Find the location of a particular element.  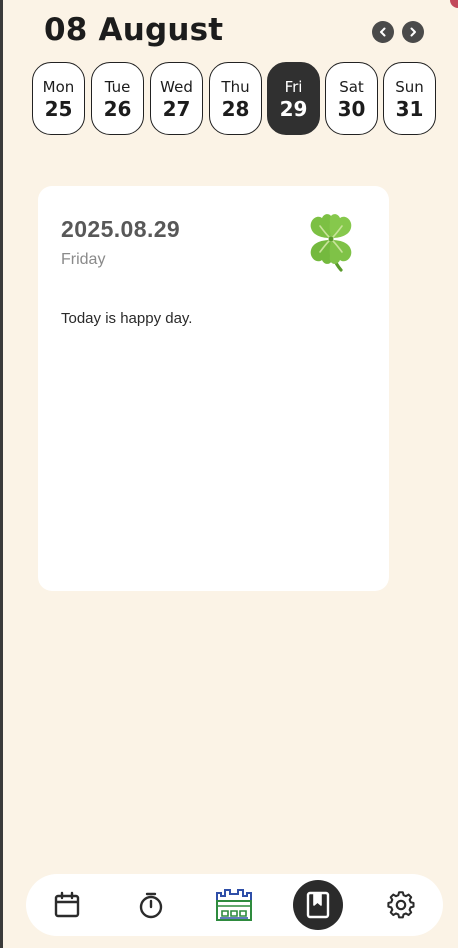

tab-diary is located at coordinates (318, 905).